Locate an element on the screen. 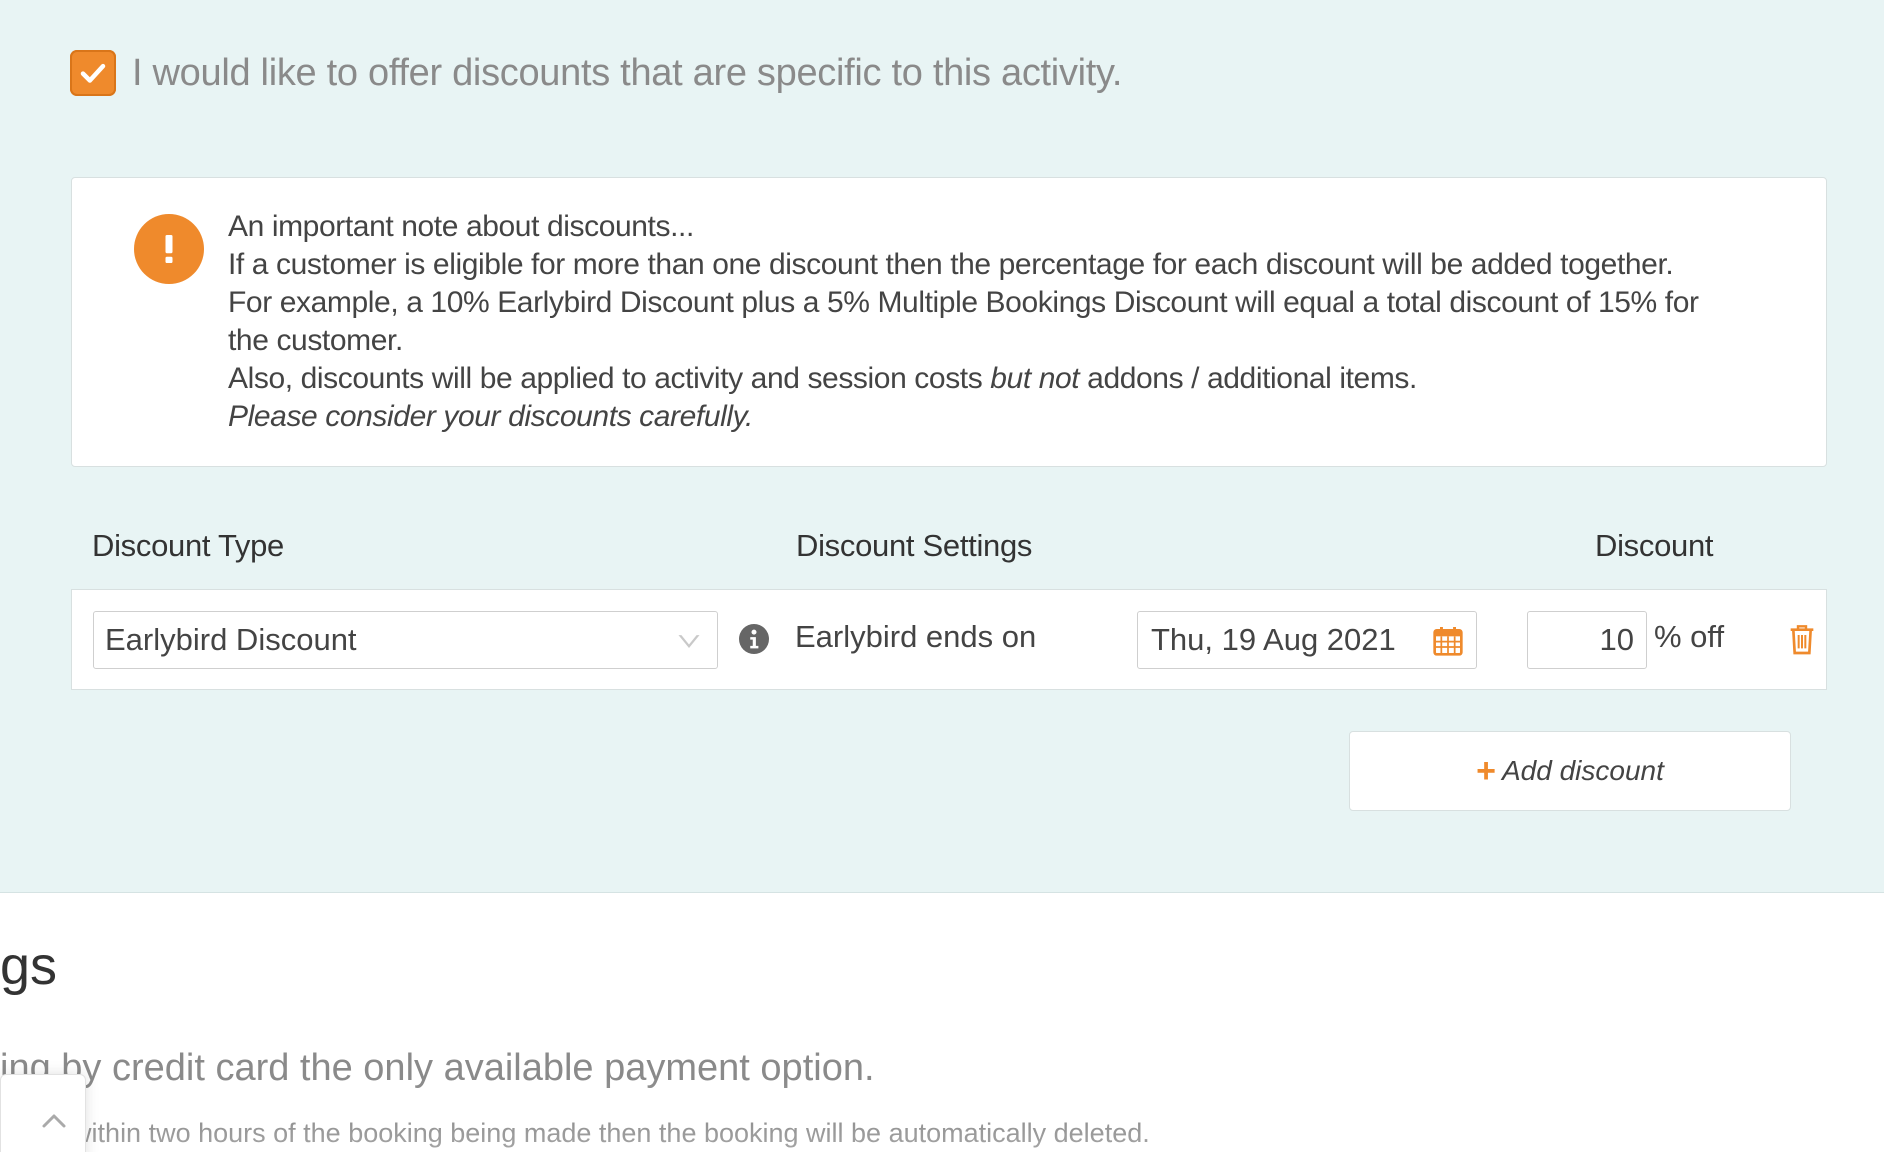 This screenshot has height=1152, width=1884. scroll-to-top-button is located at coordinates (43, 1113).